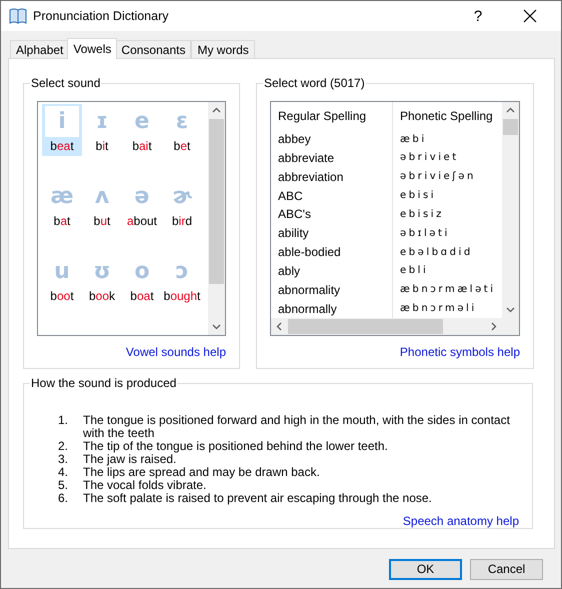  What do you see at coordinates (176, 352) in the screenshot?
I see `help-link: Vowel sounds help` at bounding box center [176, 352].